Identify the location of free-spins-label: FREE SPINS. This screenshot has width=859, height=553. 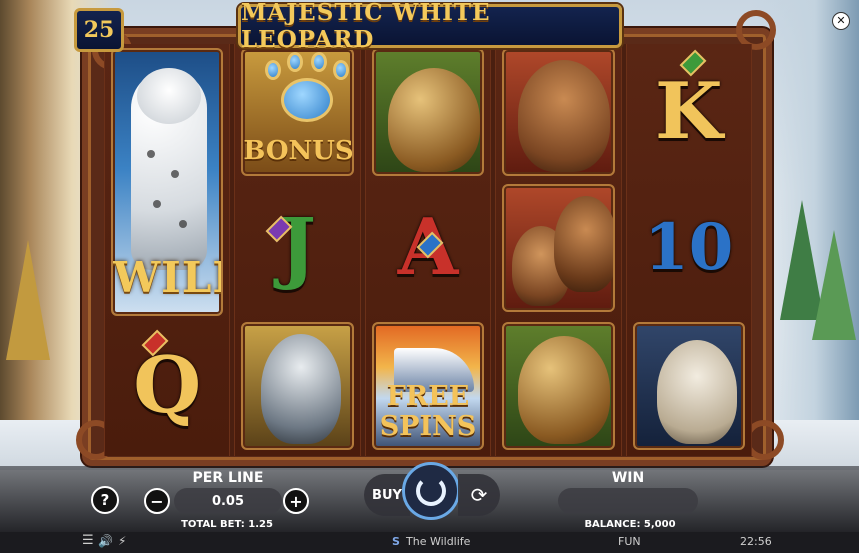
(428, 412).